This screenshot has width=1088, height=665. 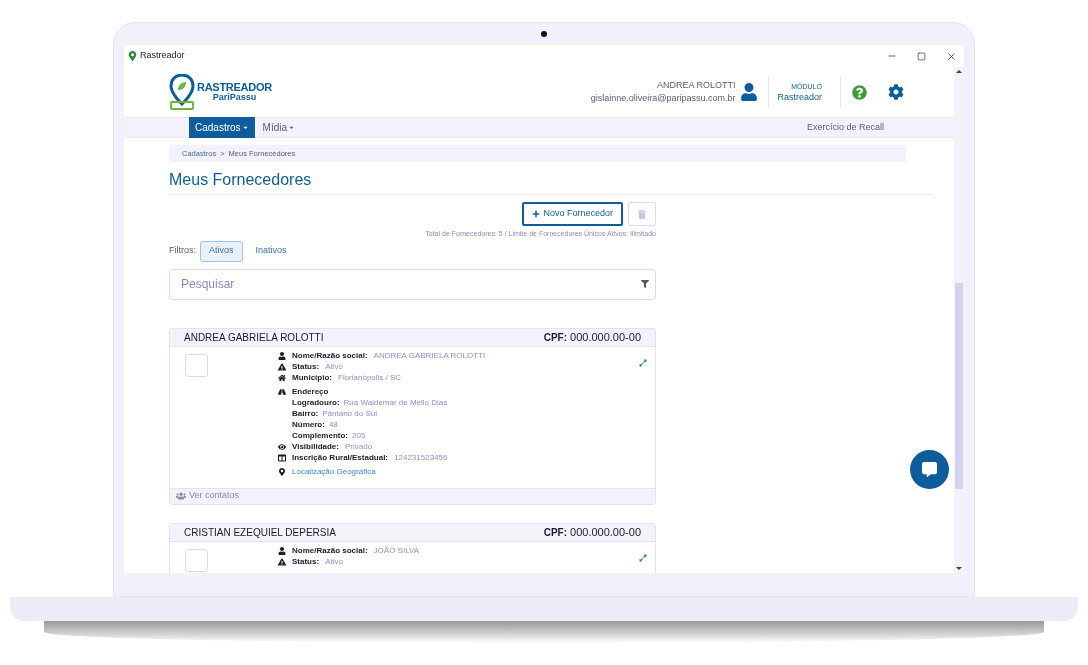 I want to click on trash-icon, so click(x=642, y=214).